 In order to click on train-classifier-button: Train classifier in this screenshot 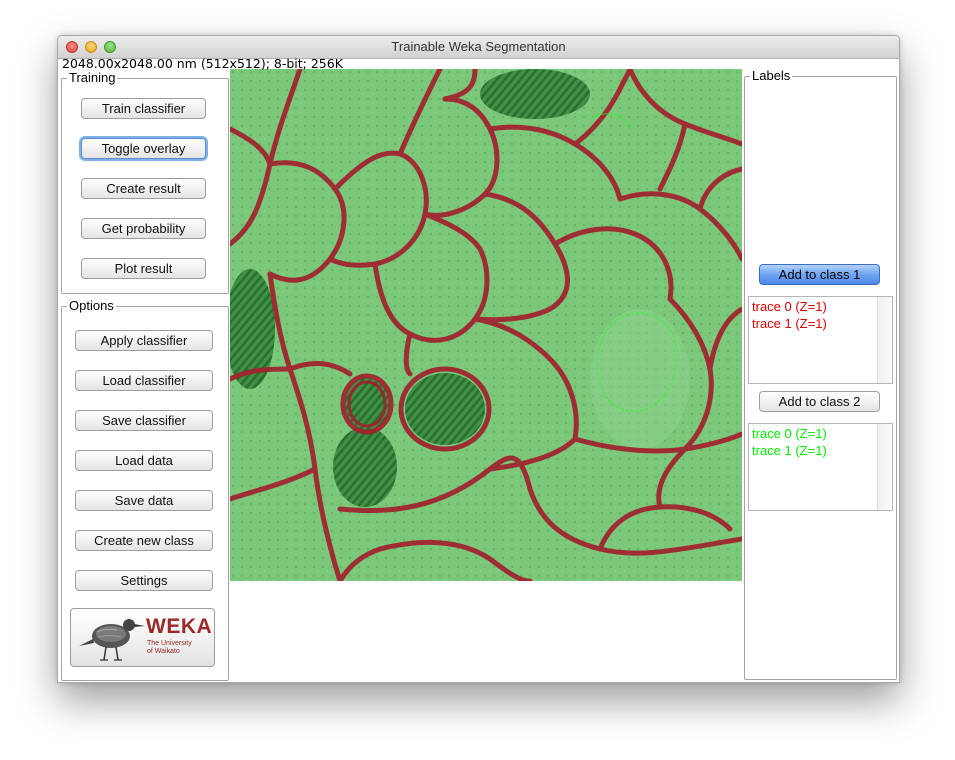, I will do `click(143, 108)`.